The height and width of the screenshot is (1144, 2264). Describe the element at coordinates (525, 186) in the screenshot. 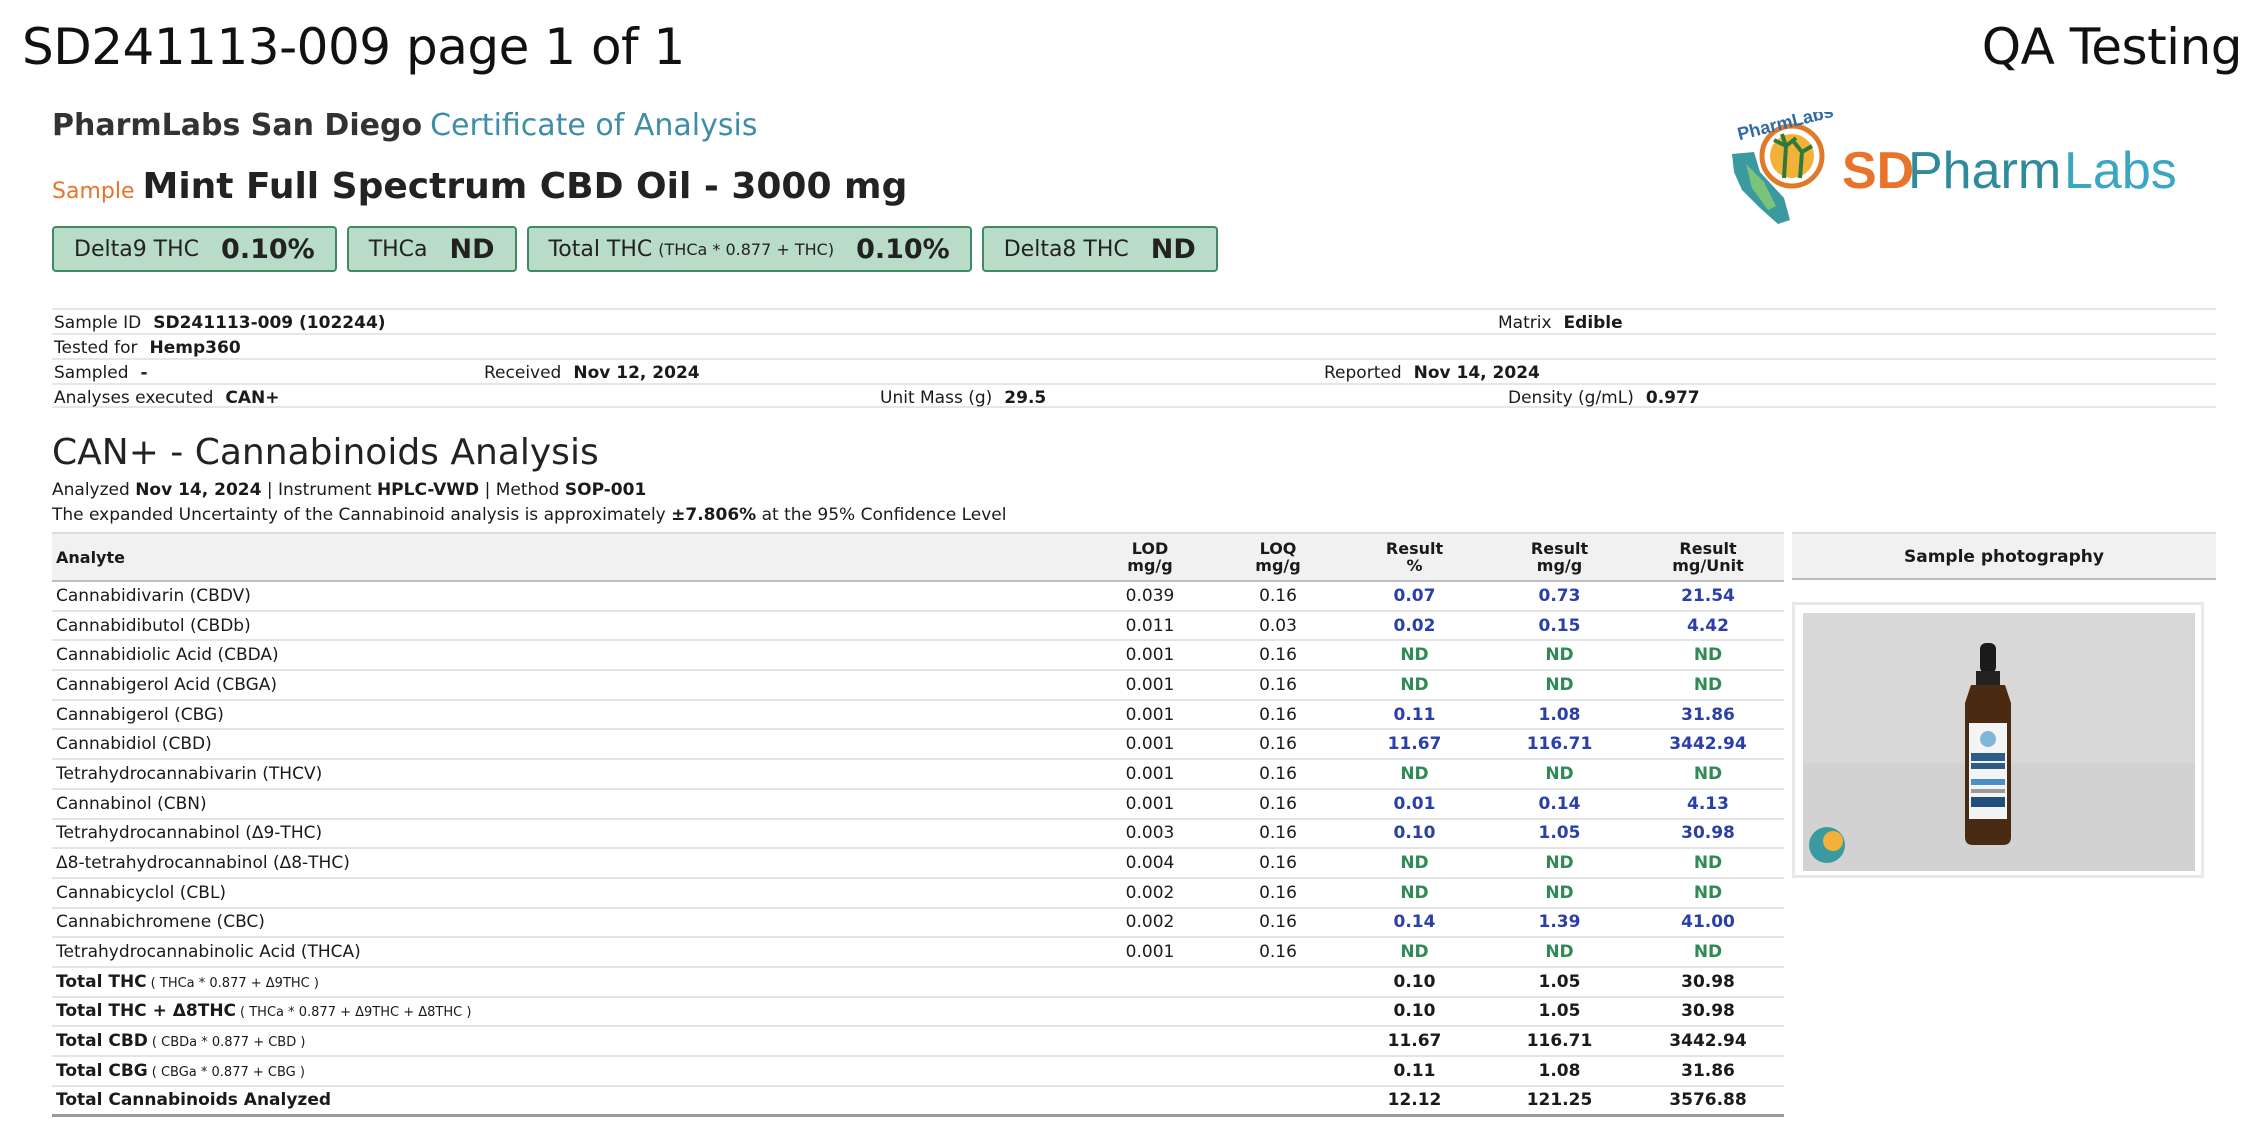

I see `sample-name: Mint Full Spectrum CBD Oil - 3000 mg` at that location.